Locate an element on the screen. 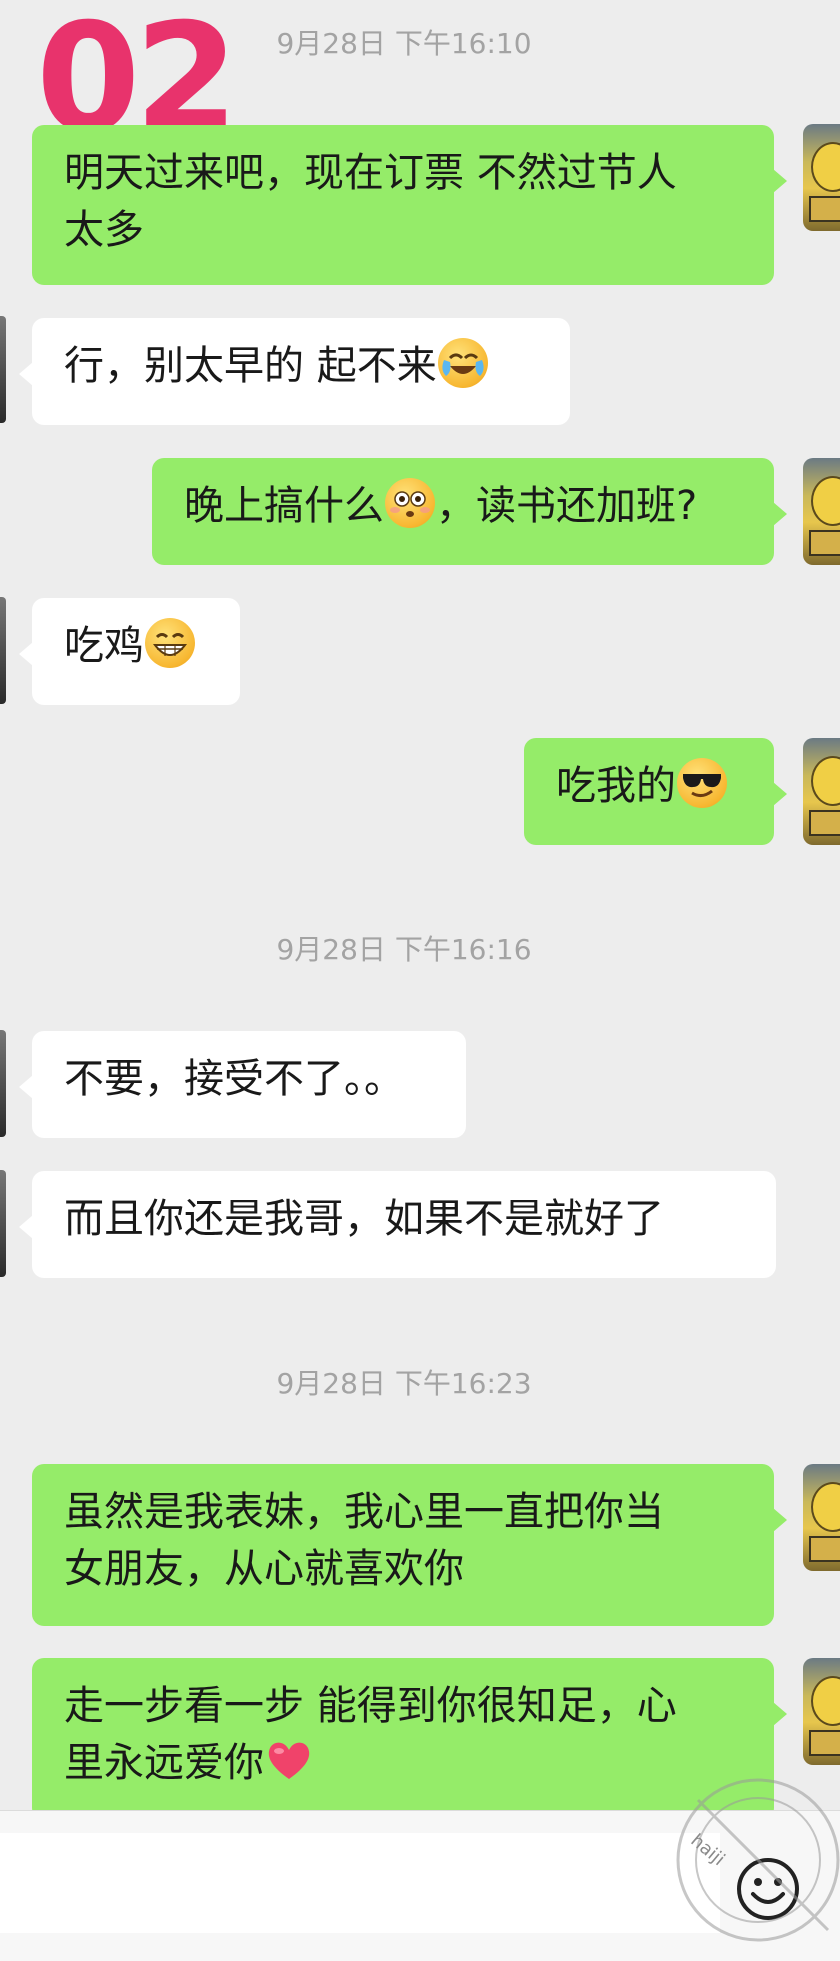 This screenshot has height=1961, width=840. message-text: 吃鸡 is located at coordinates (104, 646).